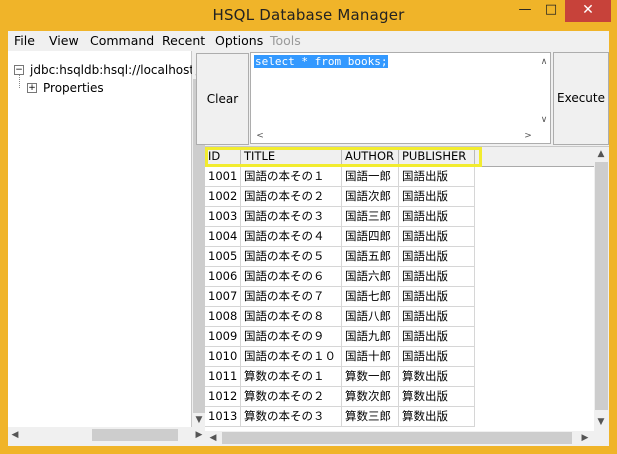  Describe the element at coordinates (370, 356) in the screenshot. I see `cell-author: 国語十郎` at that location.